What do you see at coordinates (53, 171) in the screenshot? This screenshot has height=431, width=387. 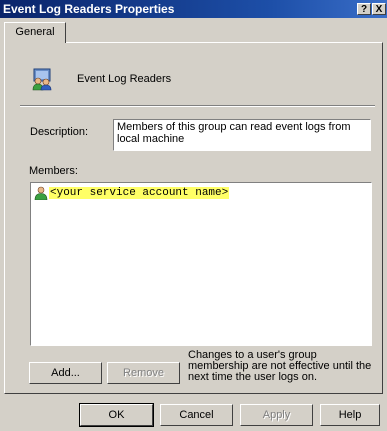 I see `members-label: Members:` at bounding box center [53, 171].